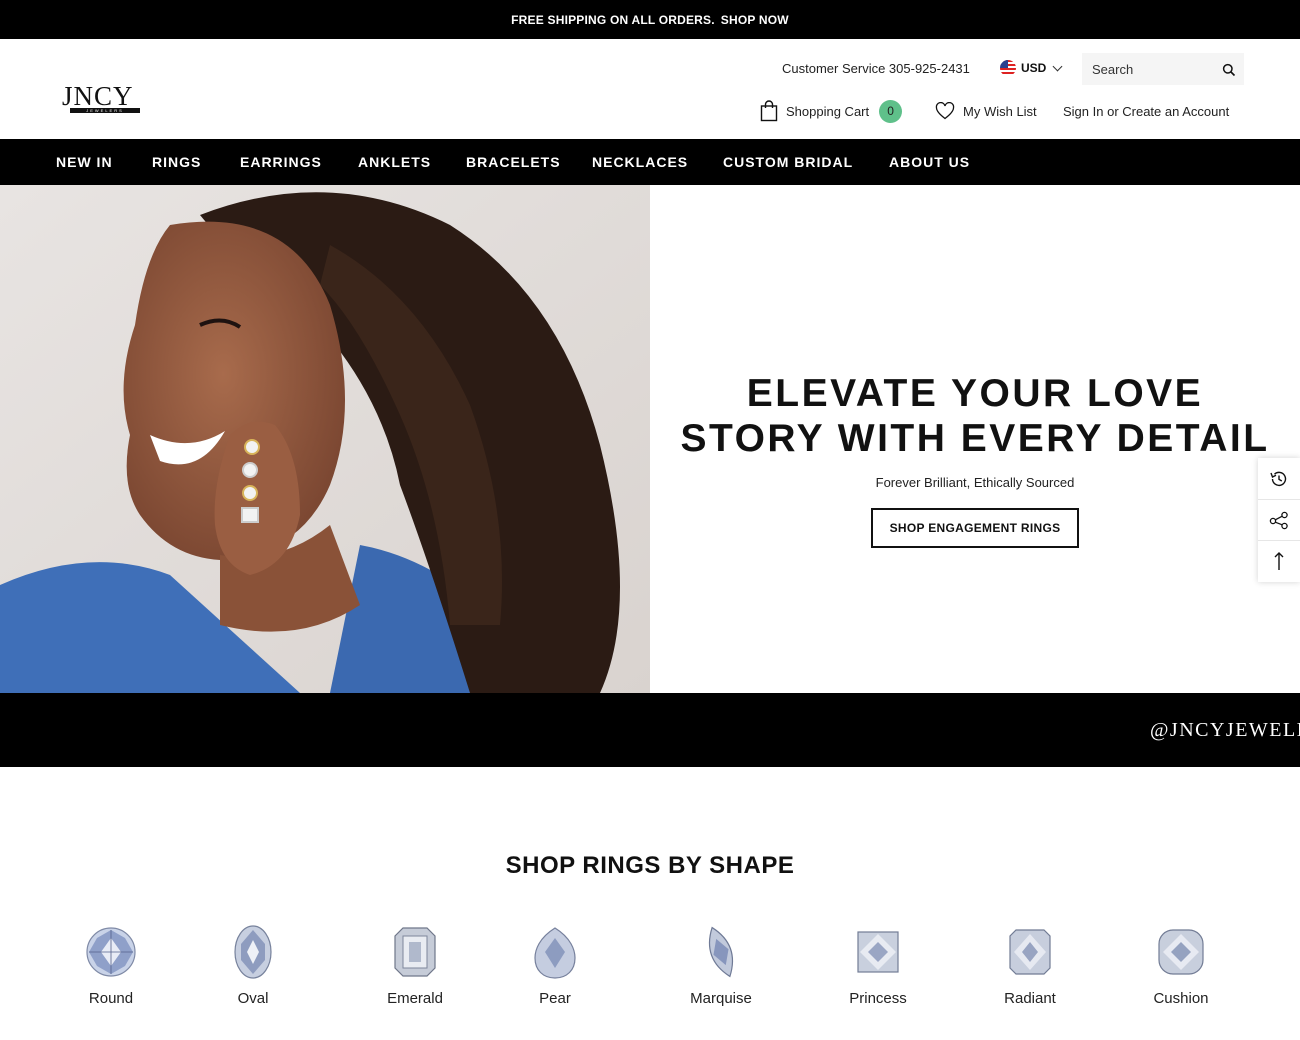 The height and width of the screenshot is (1040, 1300). What do you see at coordinates (111, 952) in the screenshot?
I see `round-diamond-icon` at bounding box center [111, 952].